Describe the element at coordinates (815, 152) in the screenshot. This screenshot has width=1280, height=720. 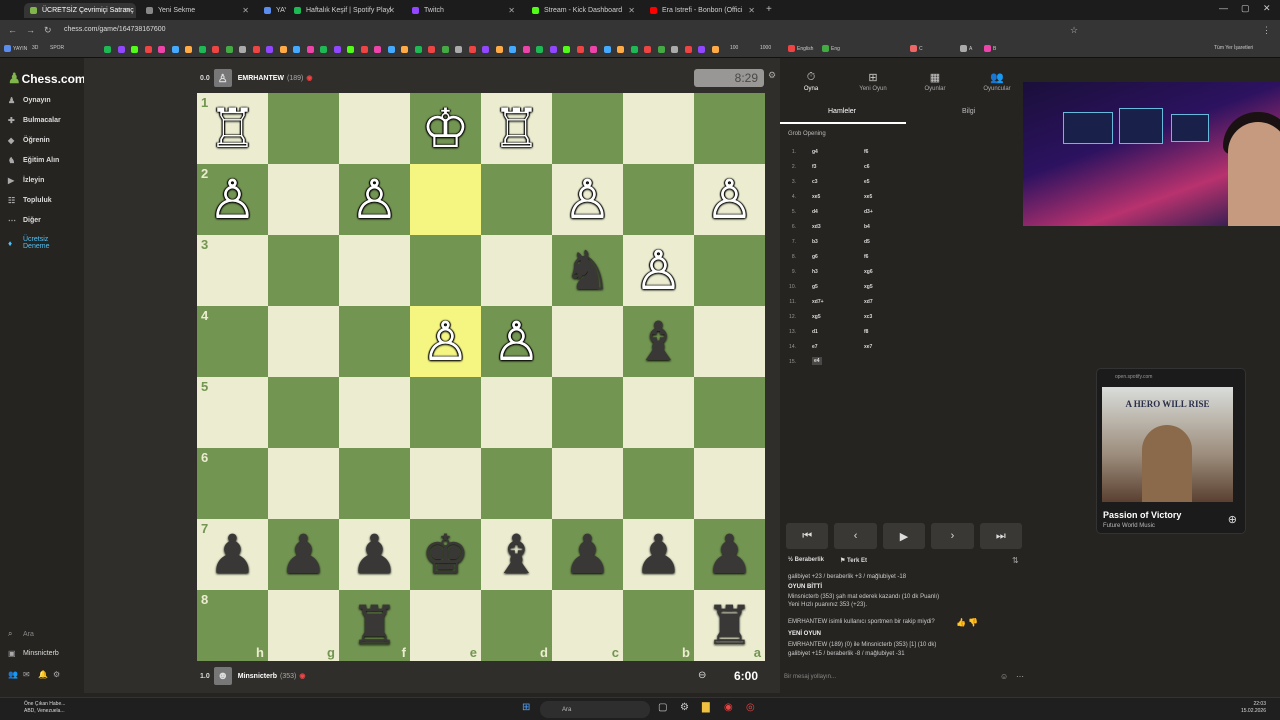
I see `white-move: g4` at that location.